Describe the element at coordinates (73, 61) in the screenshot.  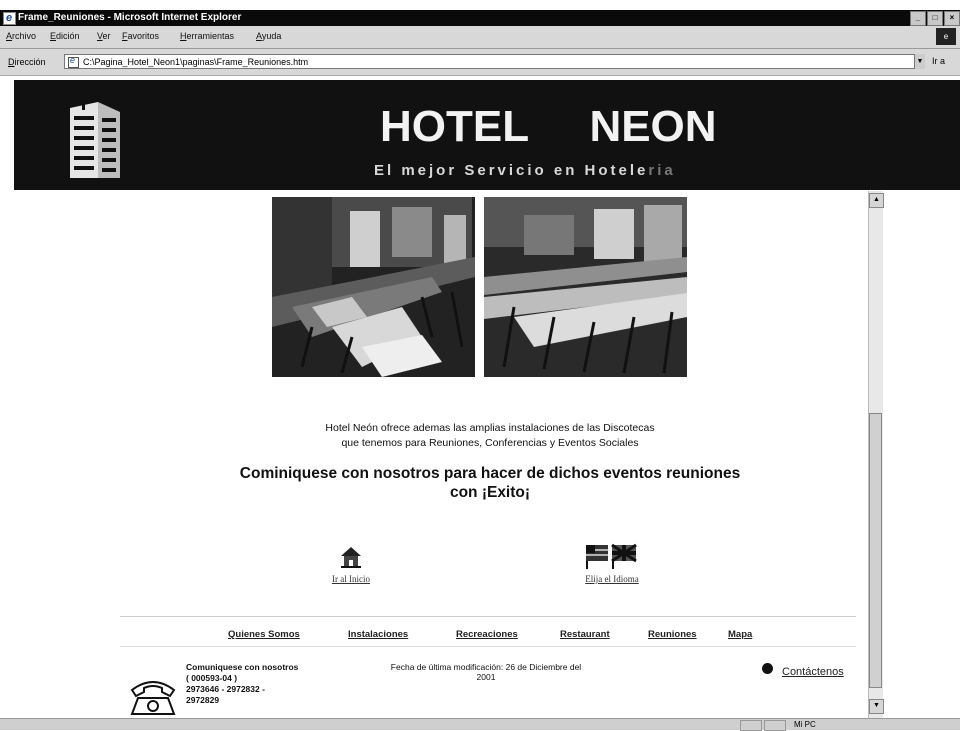
I see `page-icon` at that location.